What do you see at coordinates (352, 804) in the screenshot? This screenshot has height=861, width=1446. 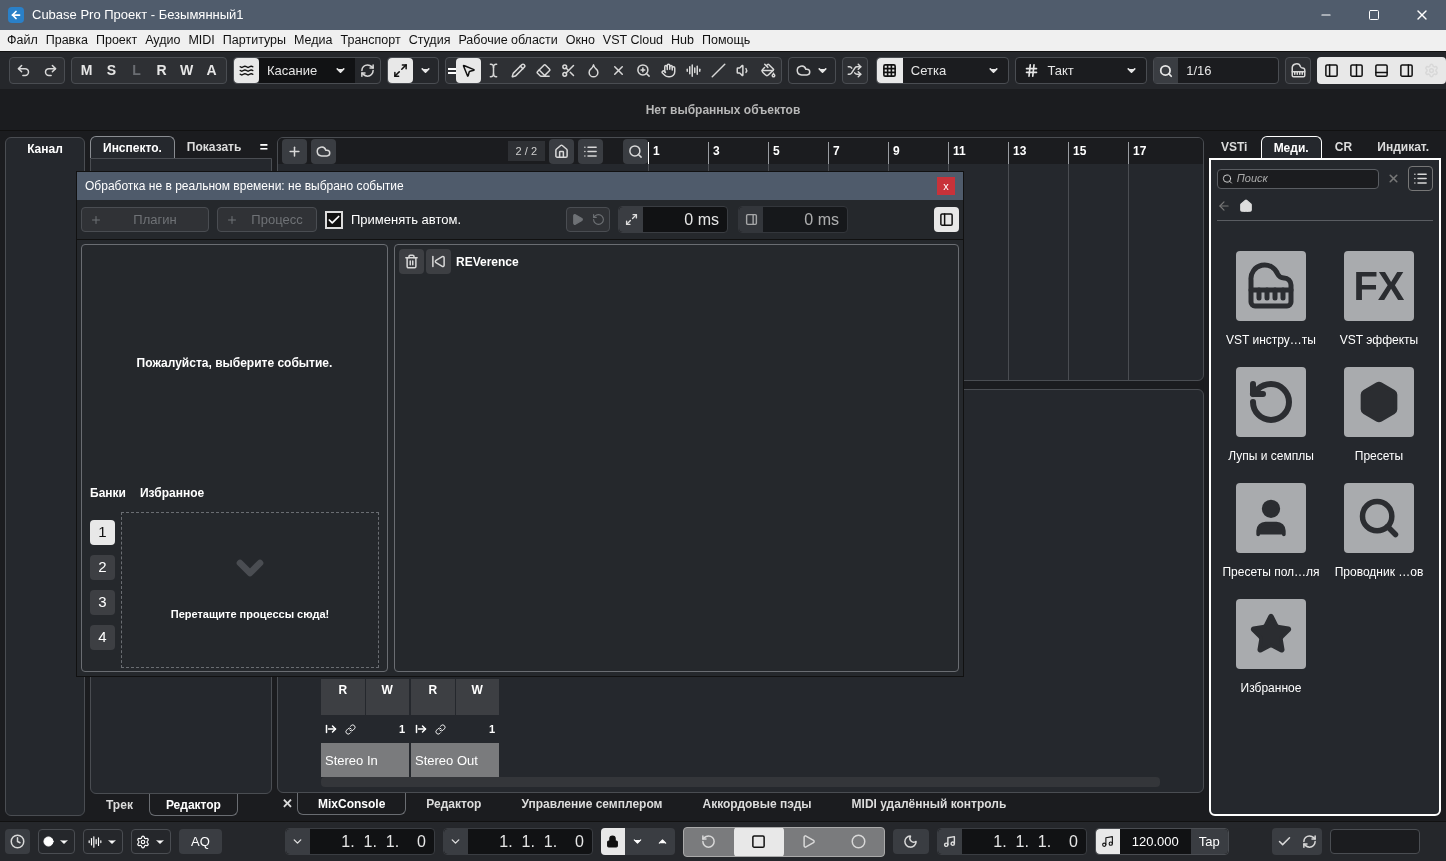 I see `tab: MixConsole` at bounding box center [352, 804].